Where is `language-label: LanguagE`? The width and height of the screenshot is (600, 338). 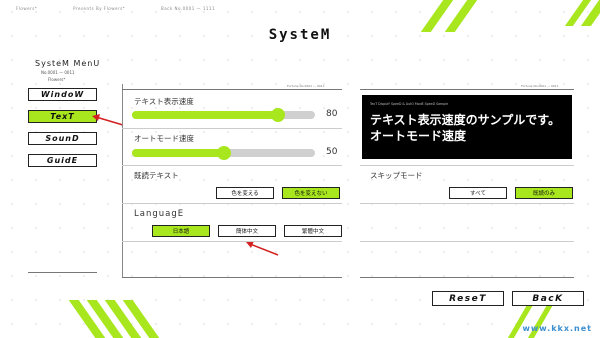
language-label: LanguagE is located at coordinates (159, 214).